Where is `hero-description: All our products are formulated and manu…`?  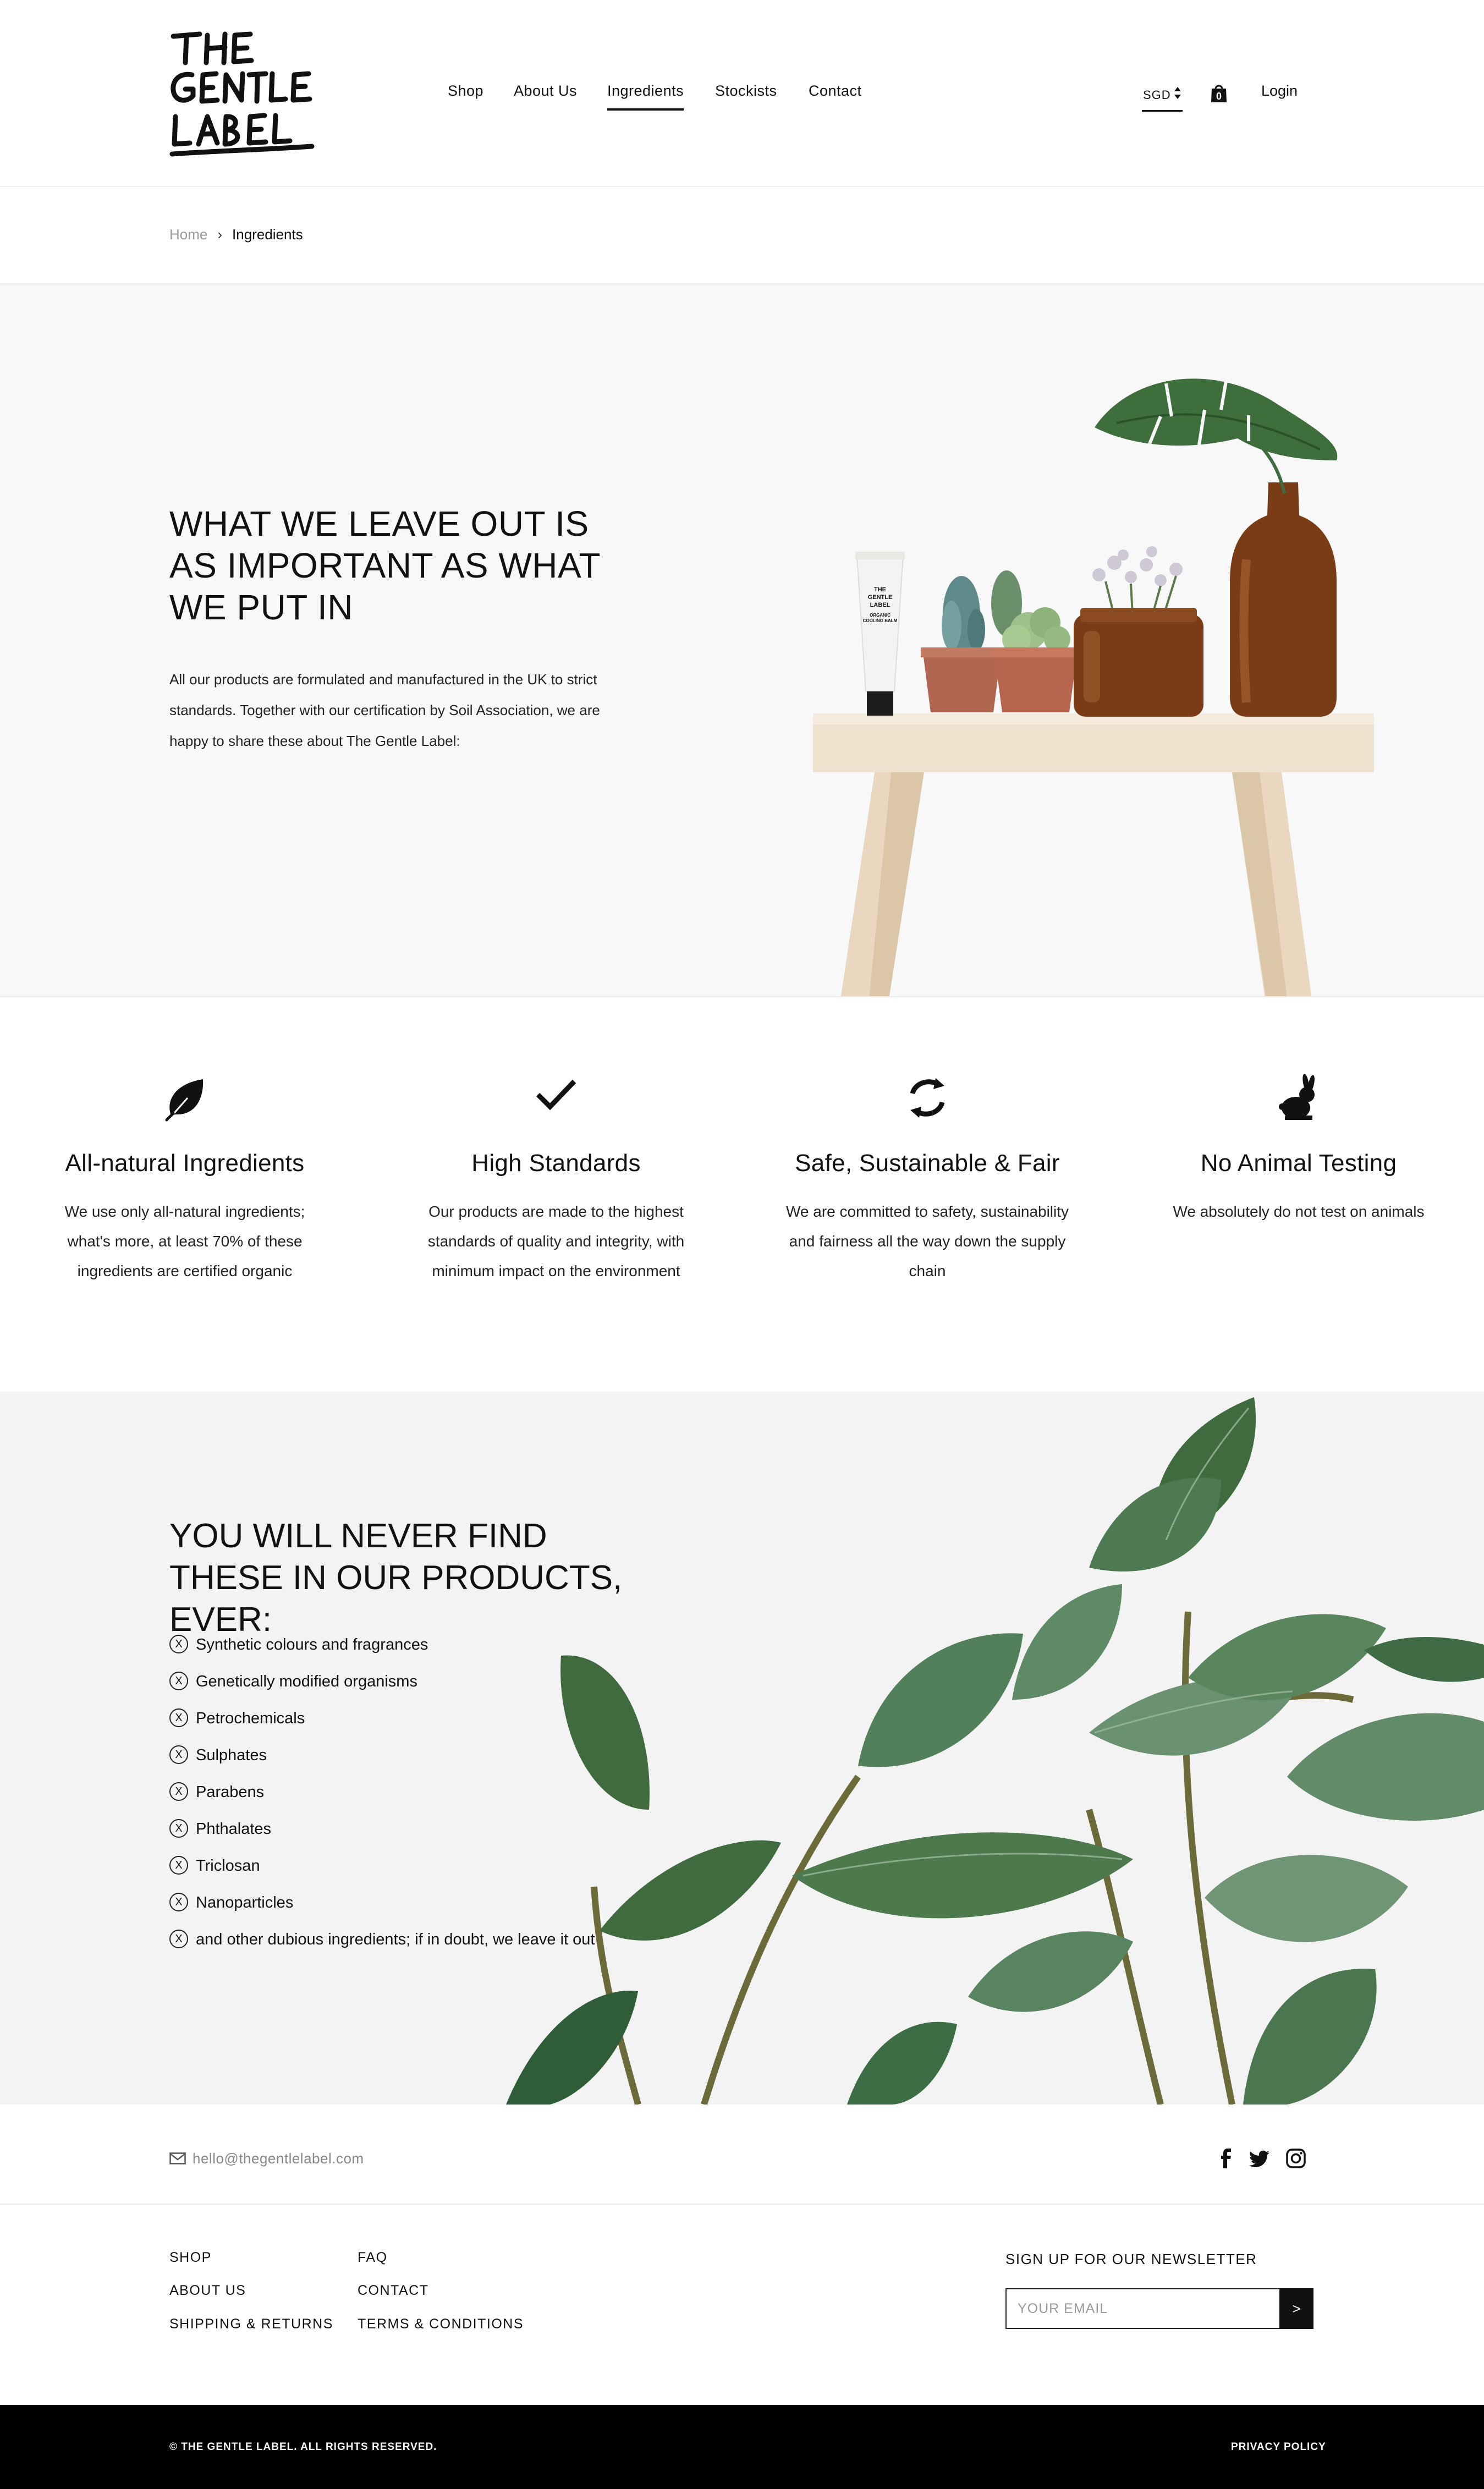 hero-description: All our products are formulated and manu… is located at coordinates (384, 710).